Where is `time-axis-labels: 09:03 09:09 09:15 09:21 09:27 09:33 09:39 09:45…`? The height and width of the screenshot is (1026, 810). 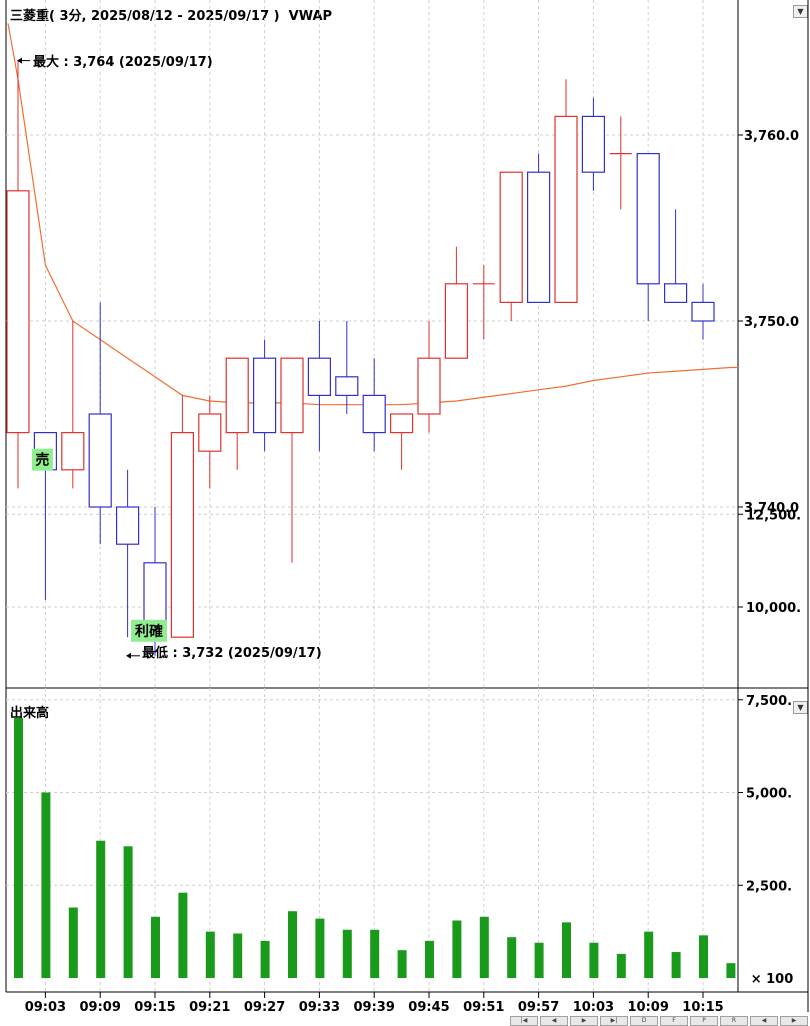 time-axis-labels: 09:03 09:09 09:15 09:21 09:27 09:33 09:39 09:45… is located at coordinates (374, 1003).